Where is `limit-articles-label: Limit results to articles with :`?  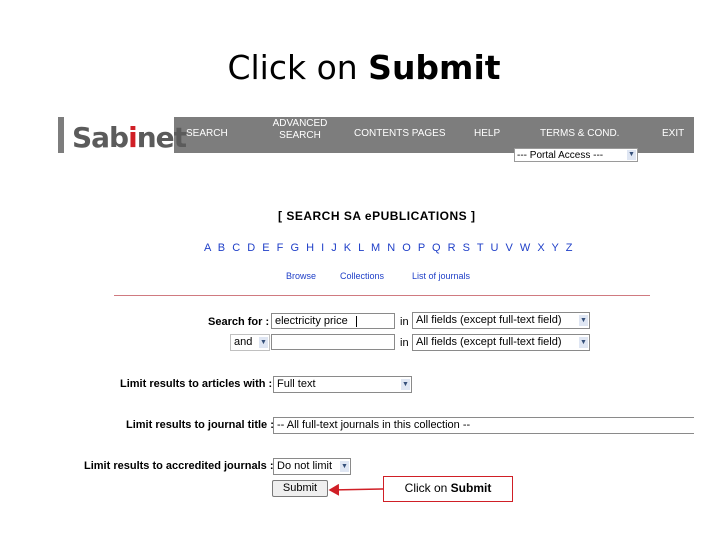 limit-articles-label: Limit results to articles with : is located at coordinates (196, 384).